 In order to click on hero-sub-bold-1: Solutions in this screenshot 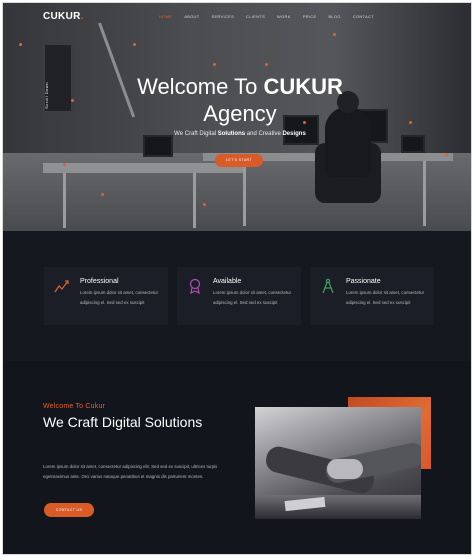, I will do `click(231, 134)`.